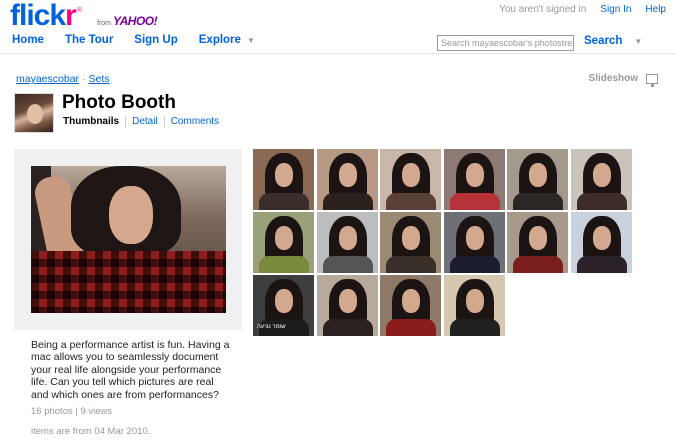 The height and width of the screenshot is (442, 676). Describe the element at coordinates (603, 41) in the screenshot. I see `search-button-label: Search` at that location.